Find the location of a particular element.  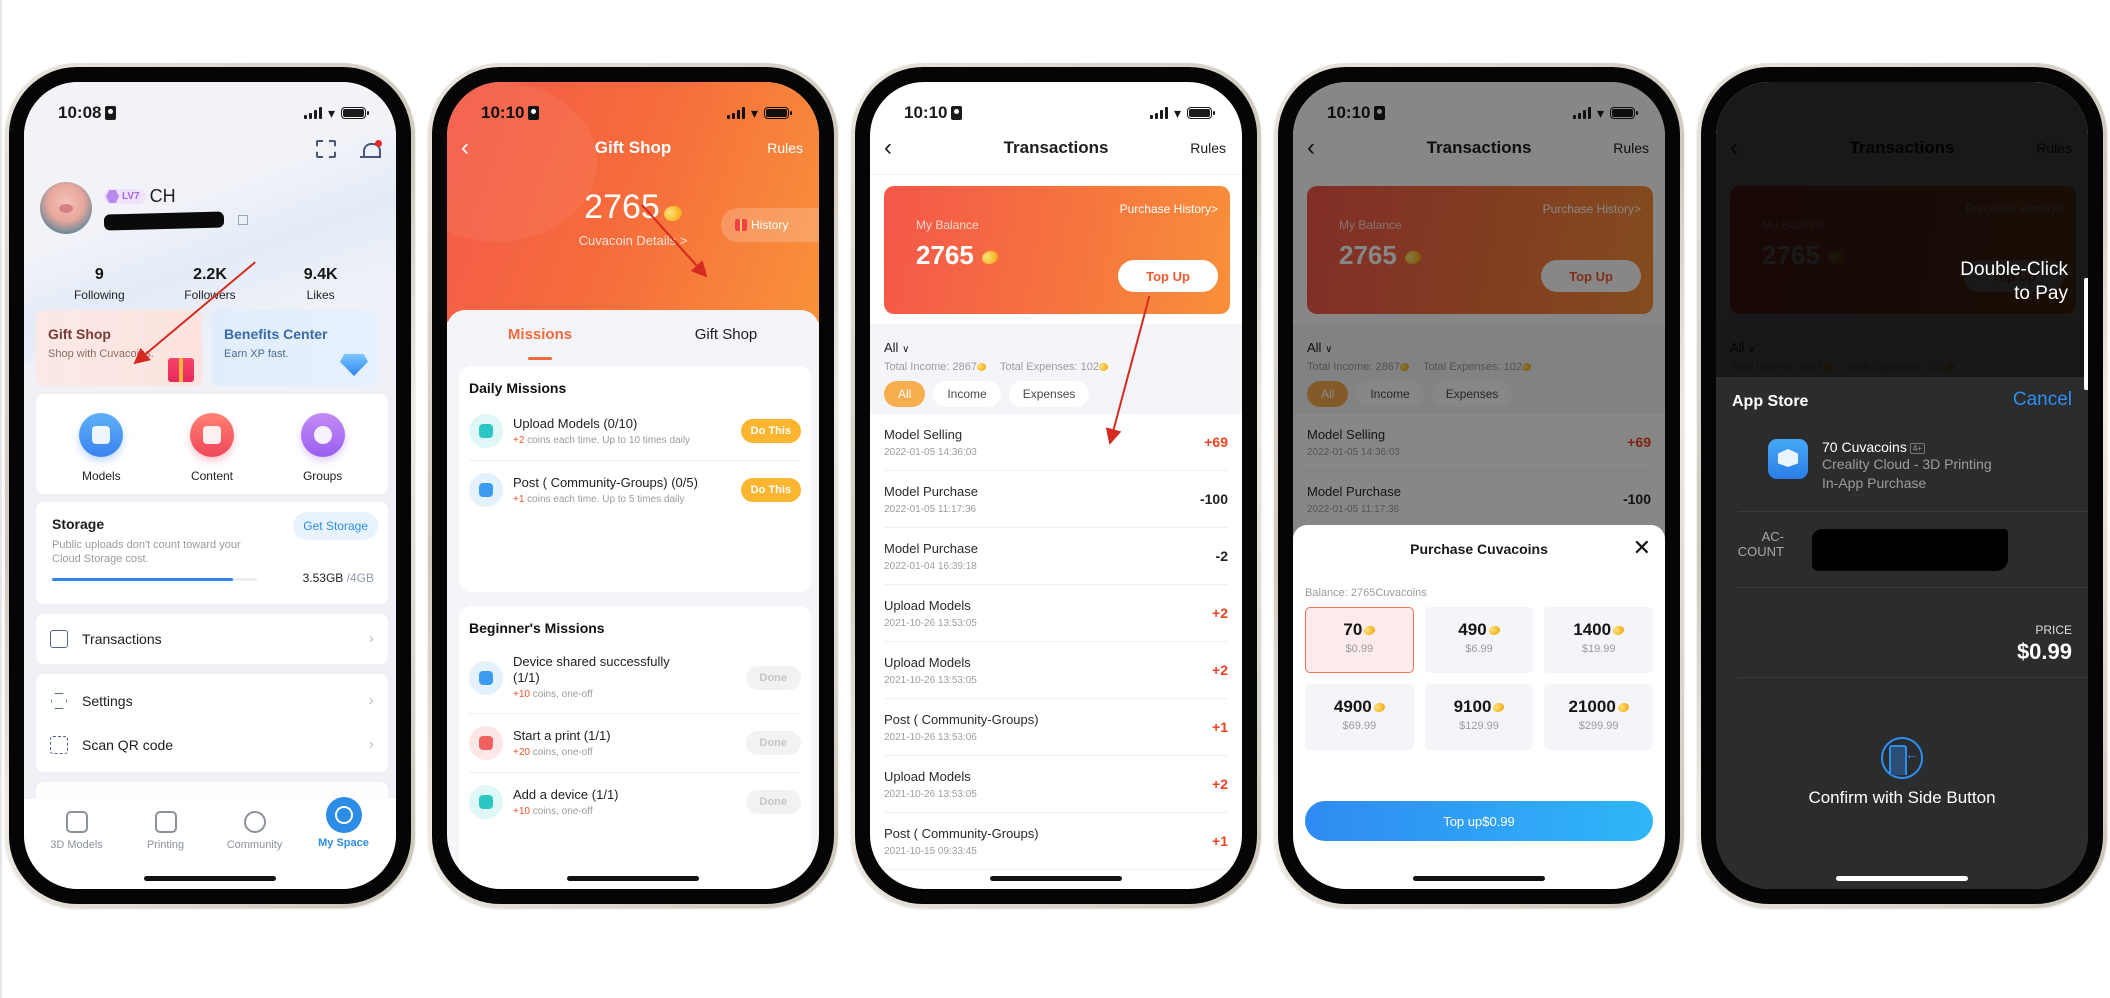

coin-pack-option: 4900 $69.99 is located at coordinates (1359, 717).